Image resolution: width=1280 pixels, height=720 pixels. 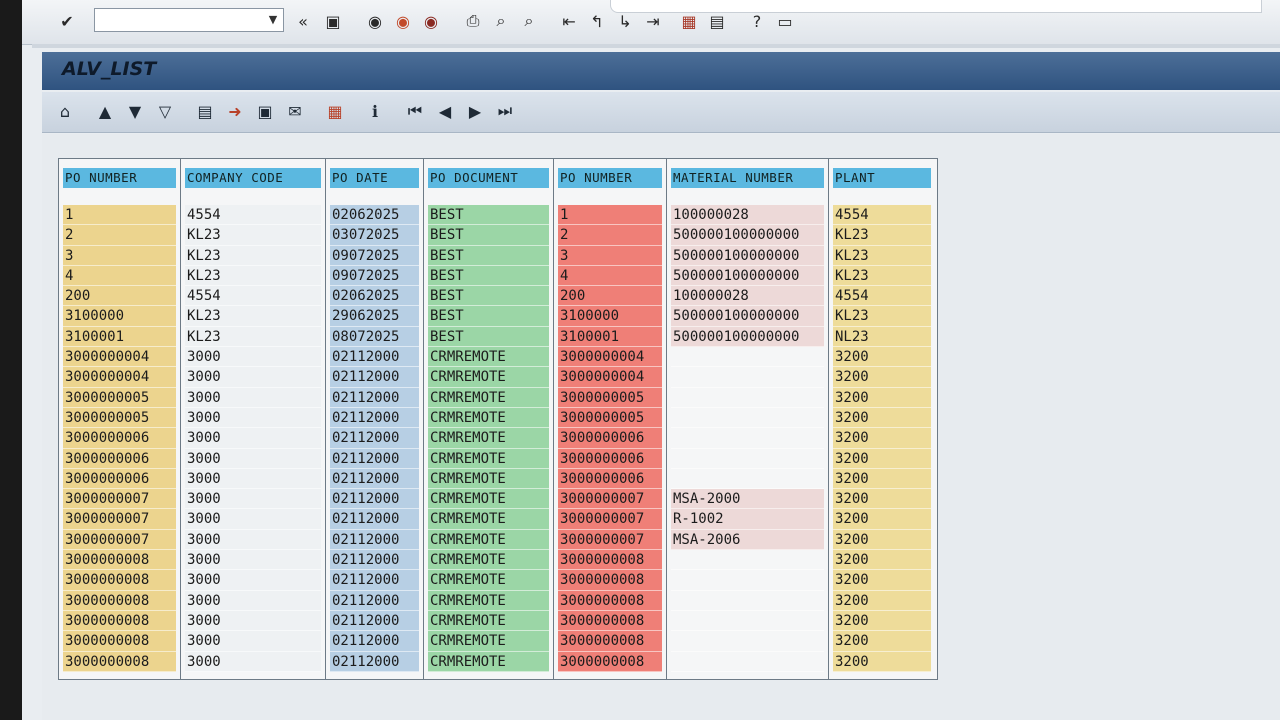 I want to click on find-next-icon: ⌕, so click(x=529, y=21).